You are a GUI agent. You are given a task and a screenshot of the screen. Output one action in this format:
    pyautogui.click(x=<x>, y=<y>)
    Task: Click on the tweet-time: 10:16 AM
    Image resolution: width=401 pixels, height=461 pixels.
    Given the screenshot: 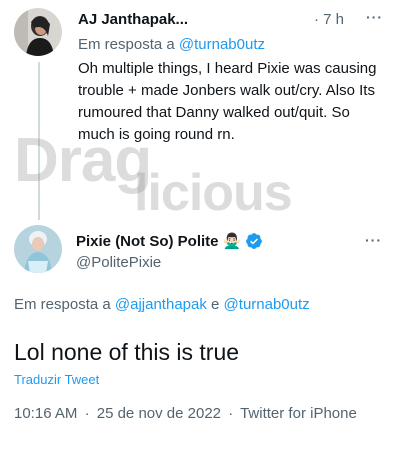 What is the action you would take?
    pyautogui.click(x=45, y=413)
    